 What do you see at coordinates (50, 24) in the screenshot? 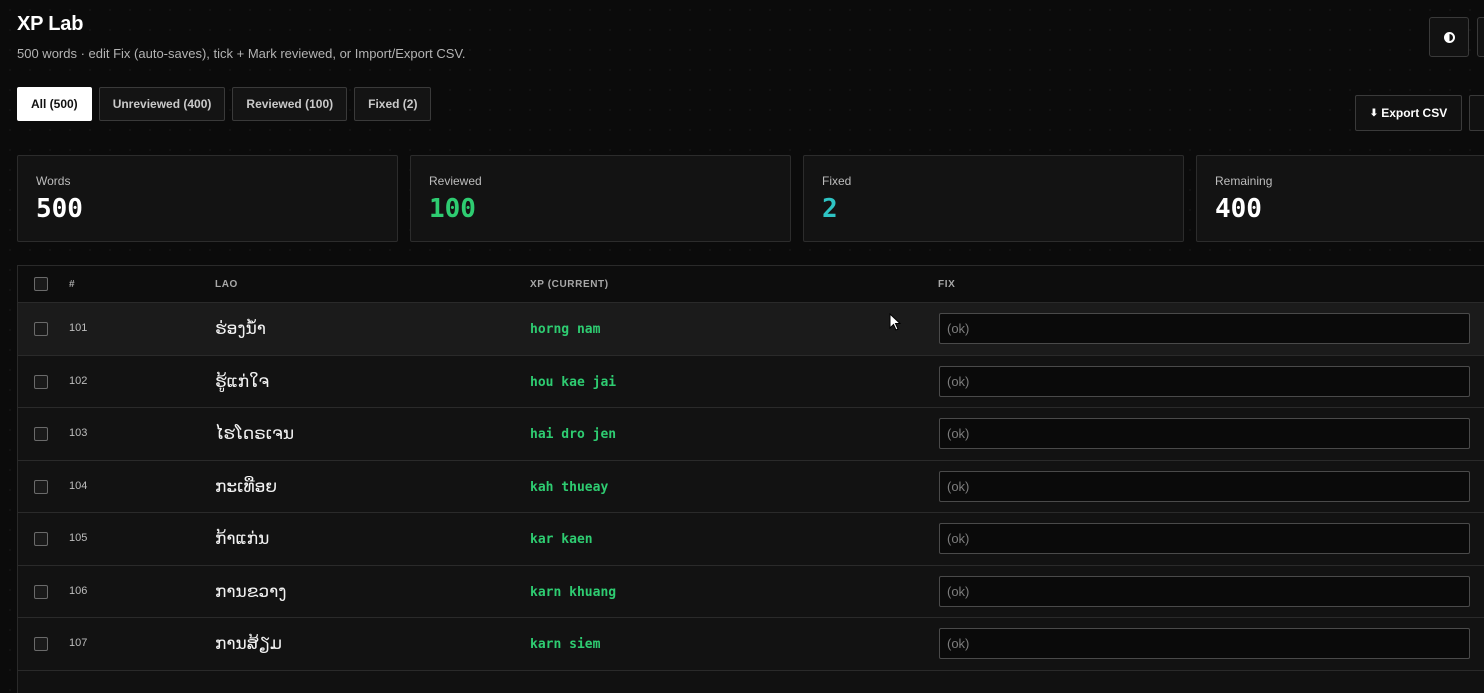
I see `app-title: XP Lab` at bounding box center [50, 24].